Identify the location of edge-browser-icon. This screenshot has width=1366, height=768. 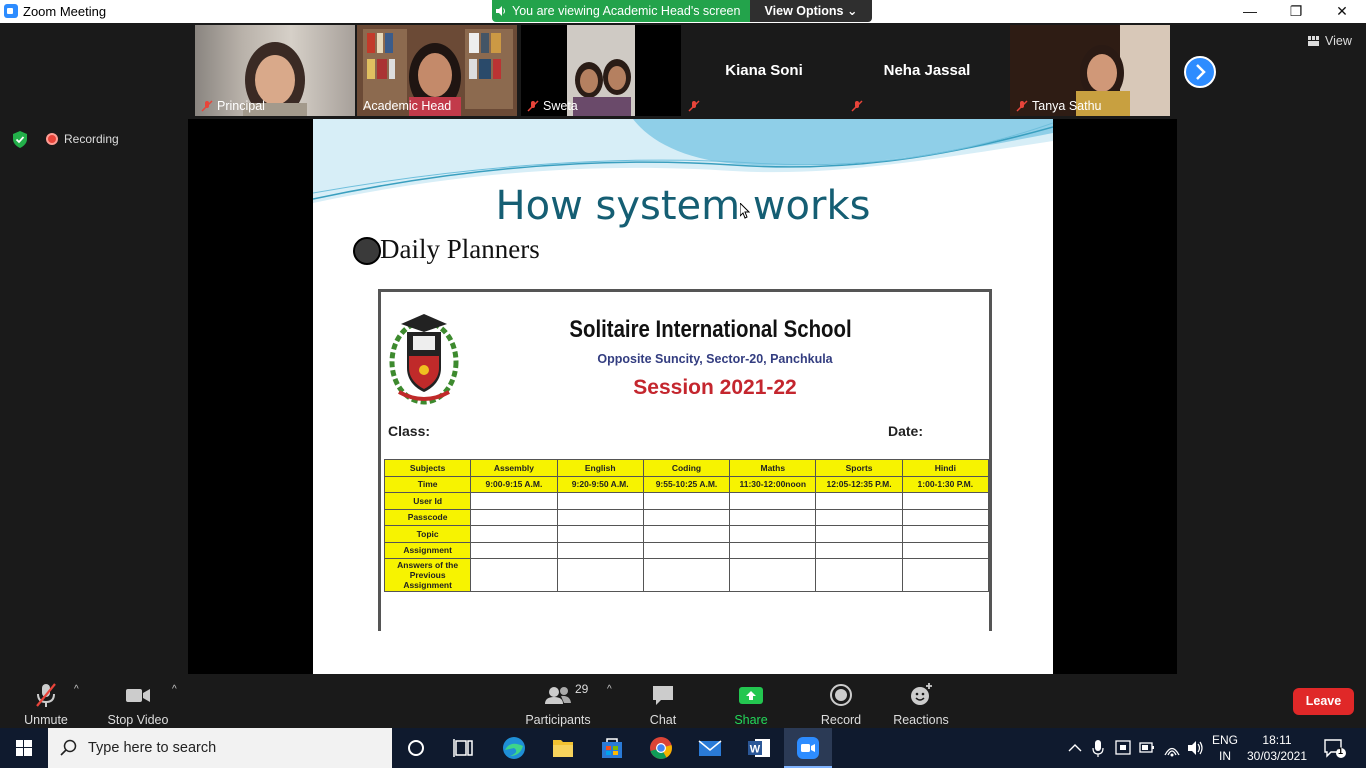
(514, 748).